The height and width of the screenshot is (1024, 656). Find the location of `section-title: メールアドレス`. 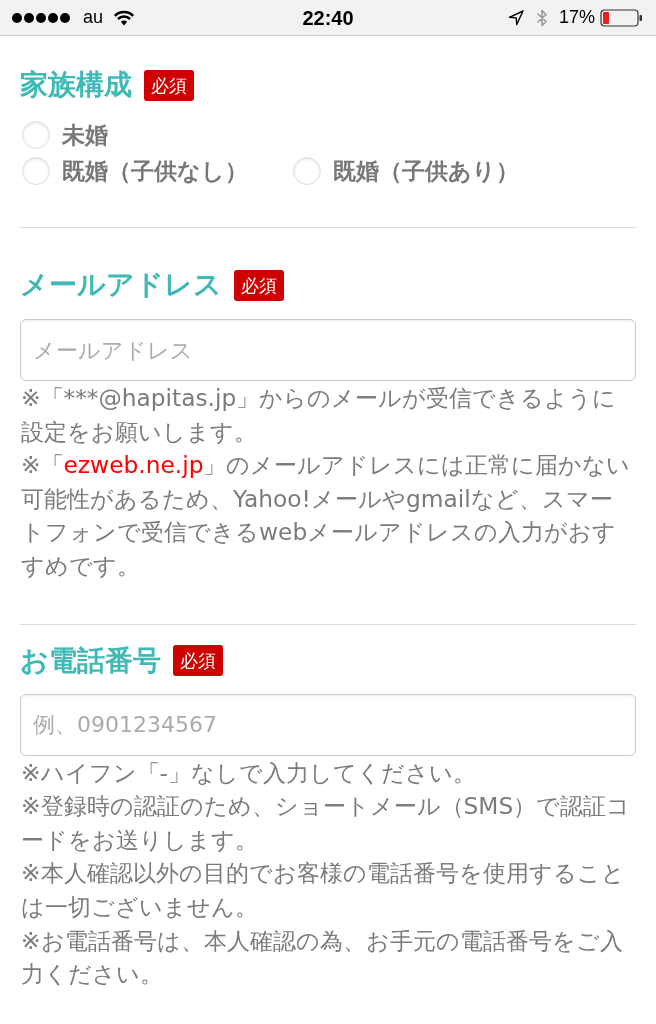

section-title: メールアドレス is located at coordinates (121, 285).